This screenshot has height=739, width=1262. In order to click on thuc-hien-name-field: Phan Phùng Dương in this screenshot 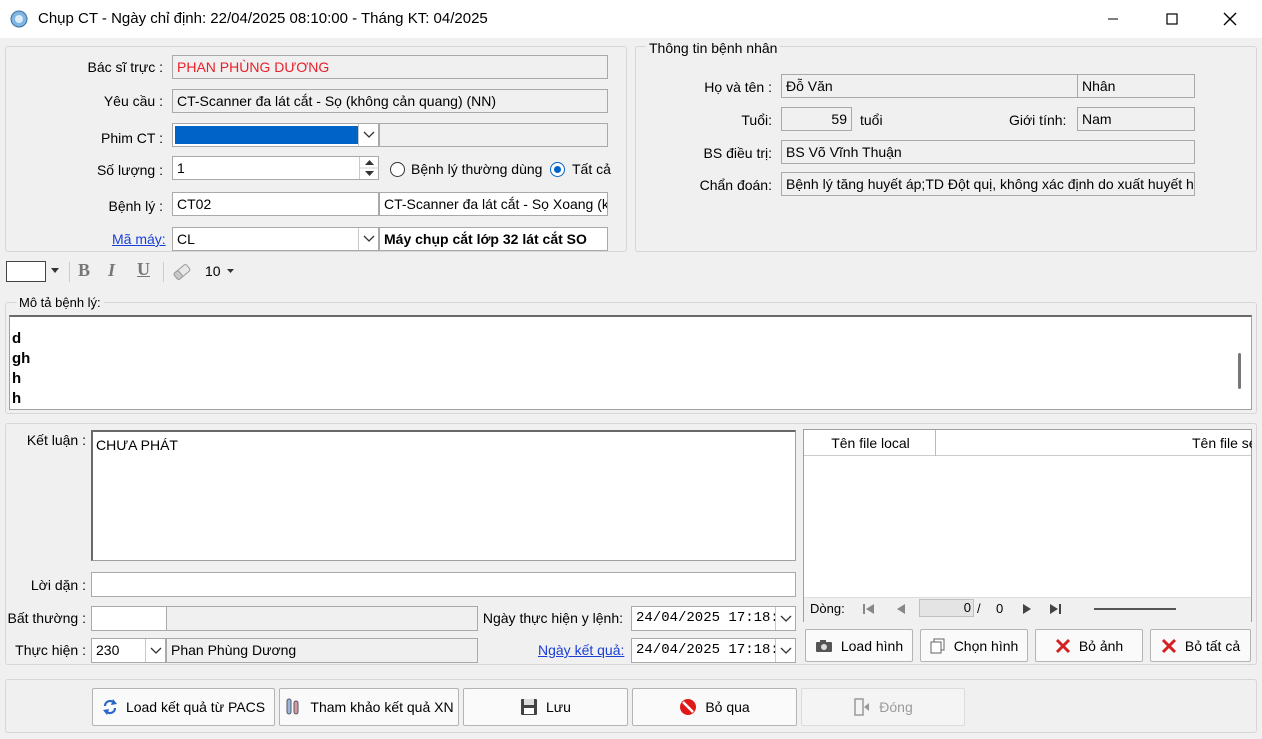, I will do `click(322, 650)`.